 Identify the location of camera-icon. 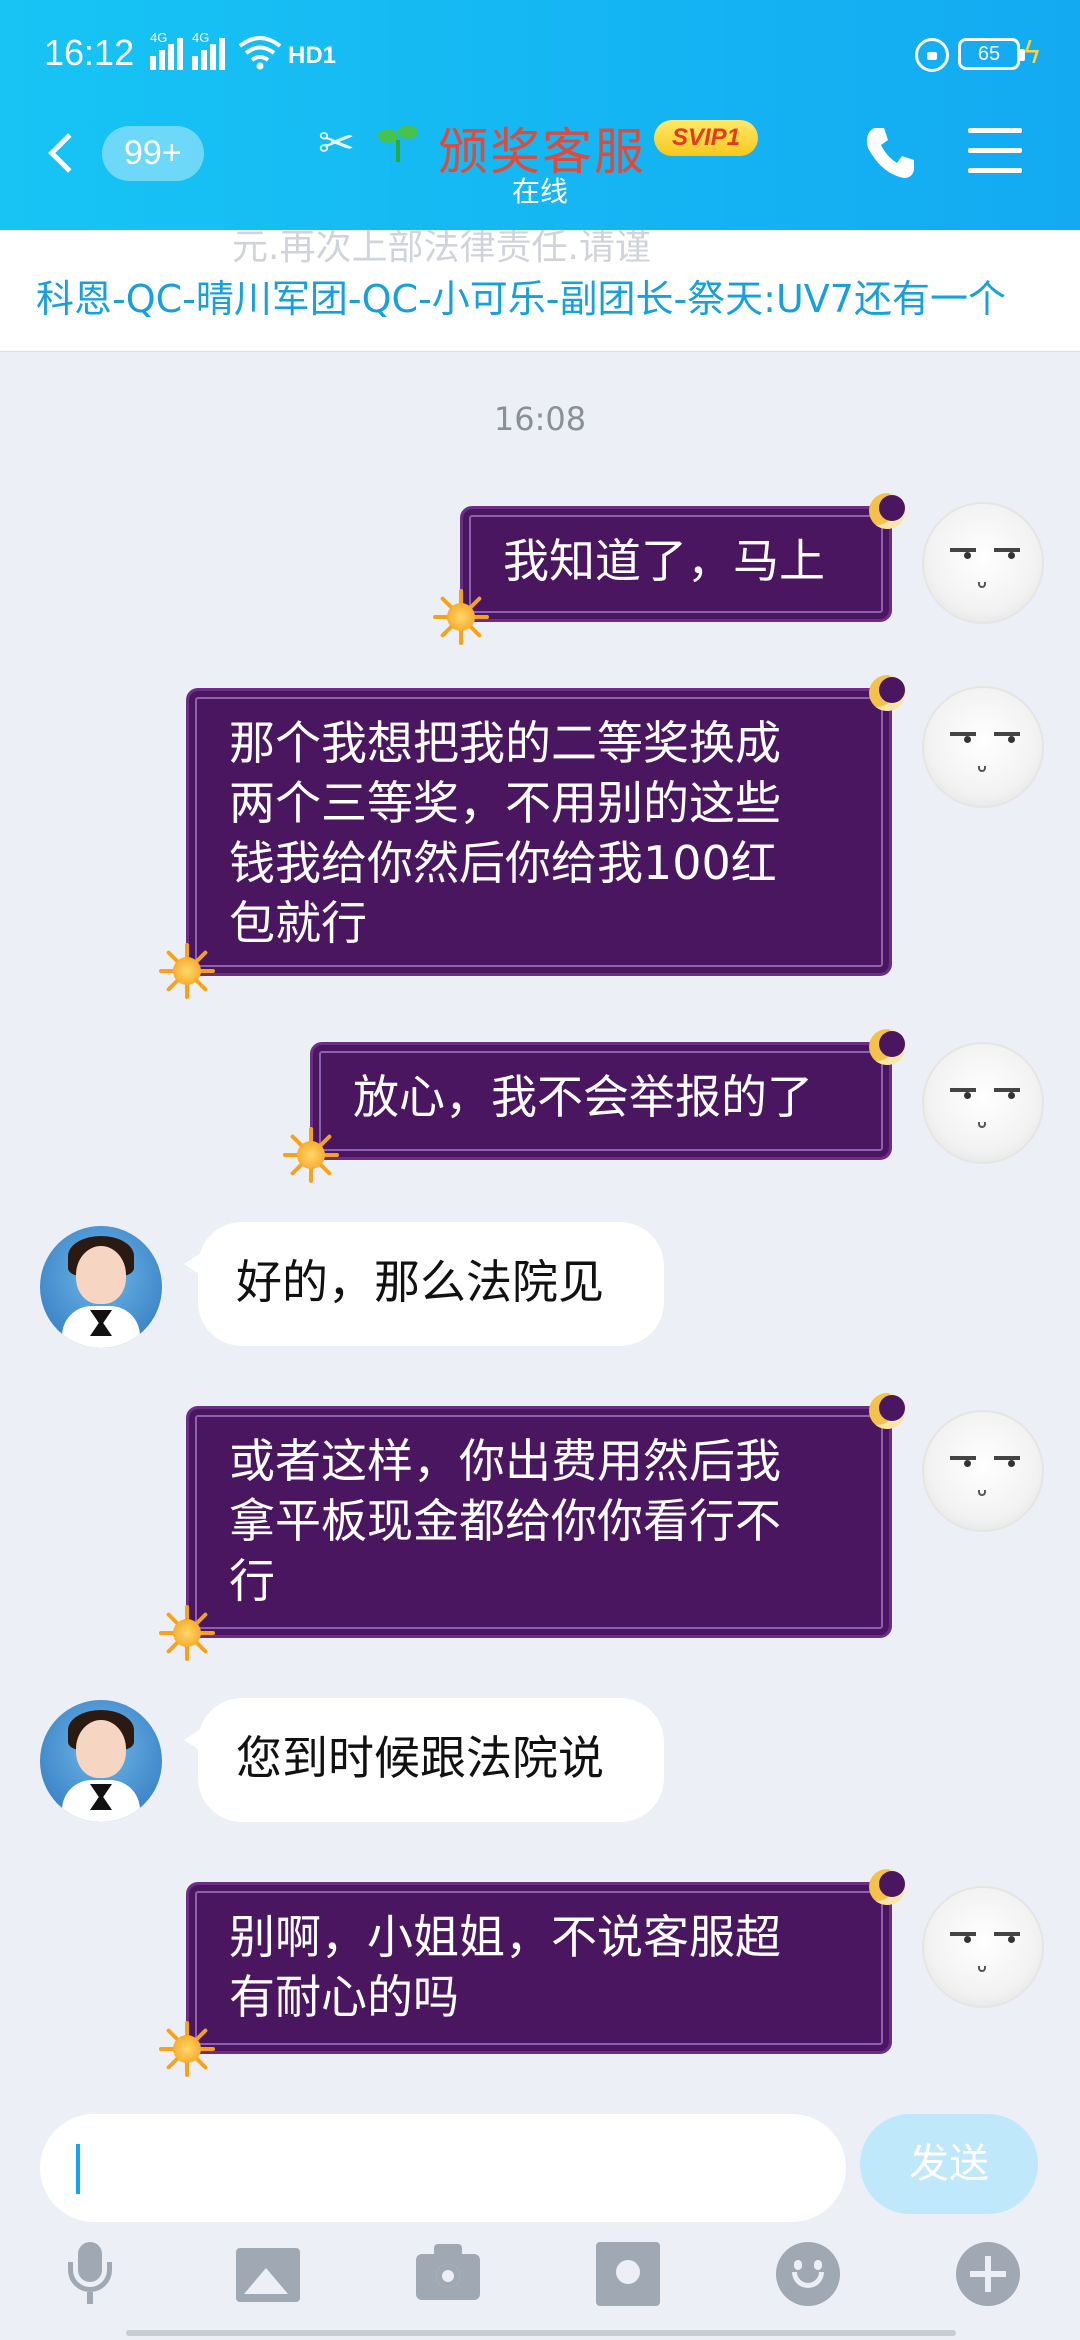
(448, 2274).